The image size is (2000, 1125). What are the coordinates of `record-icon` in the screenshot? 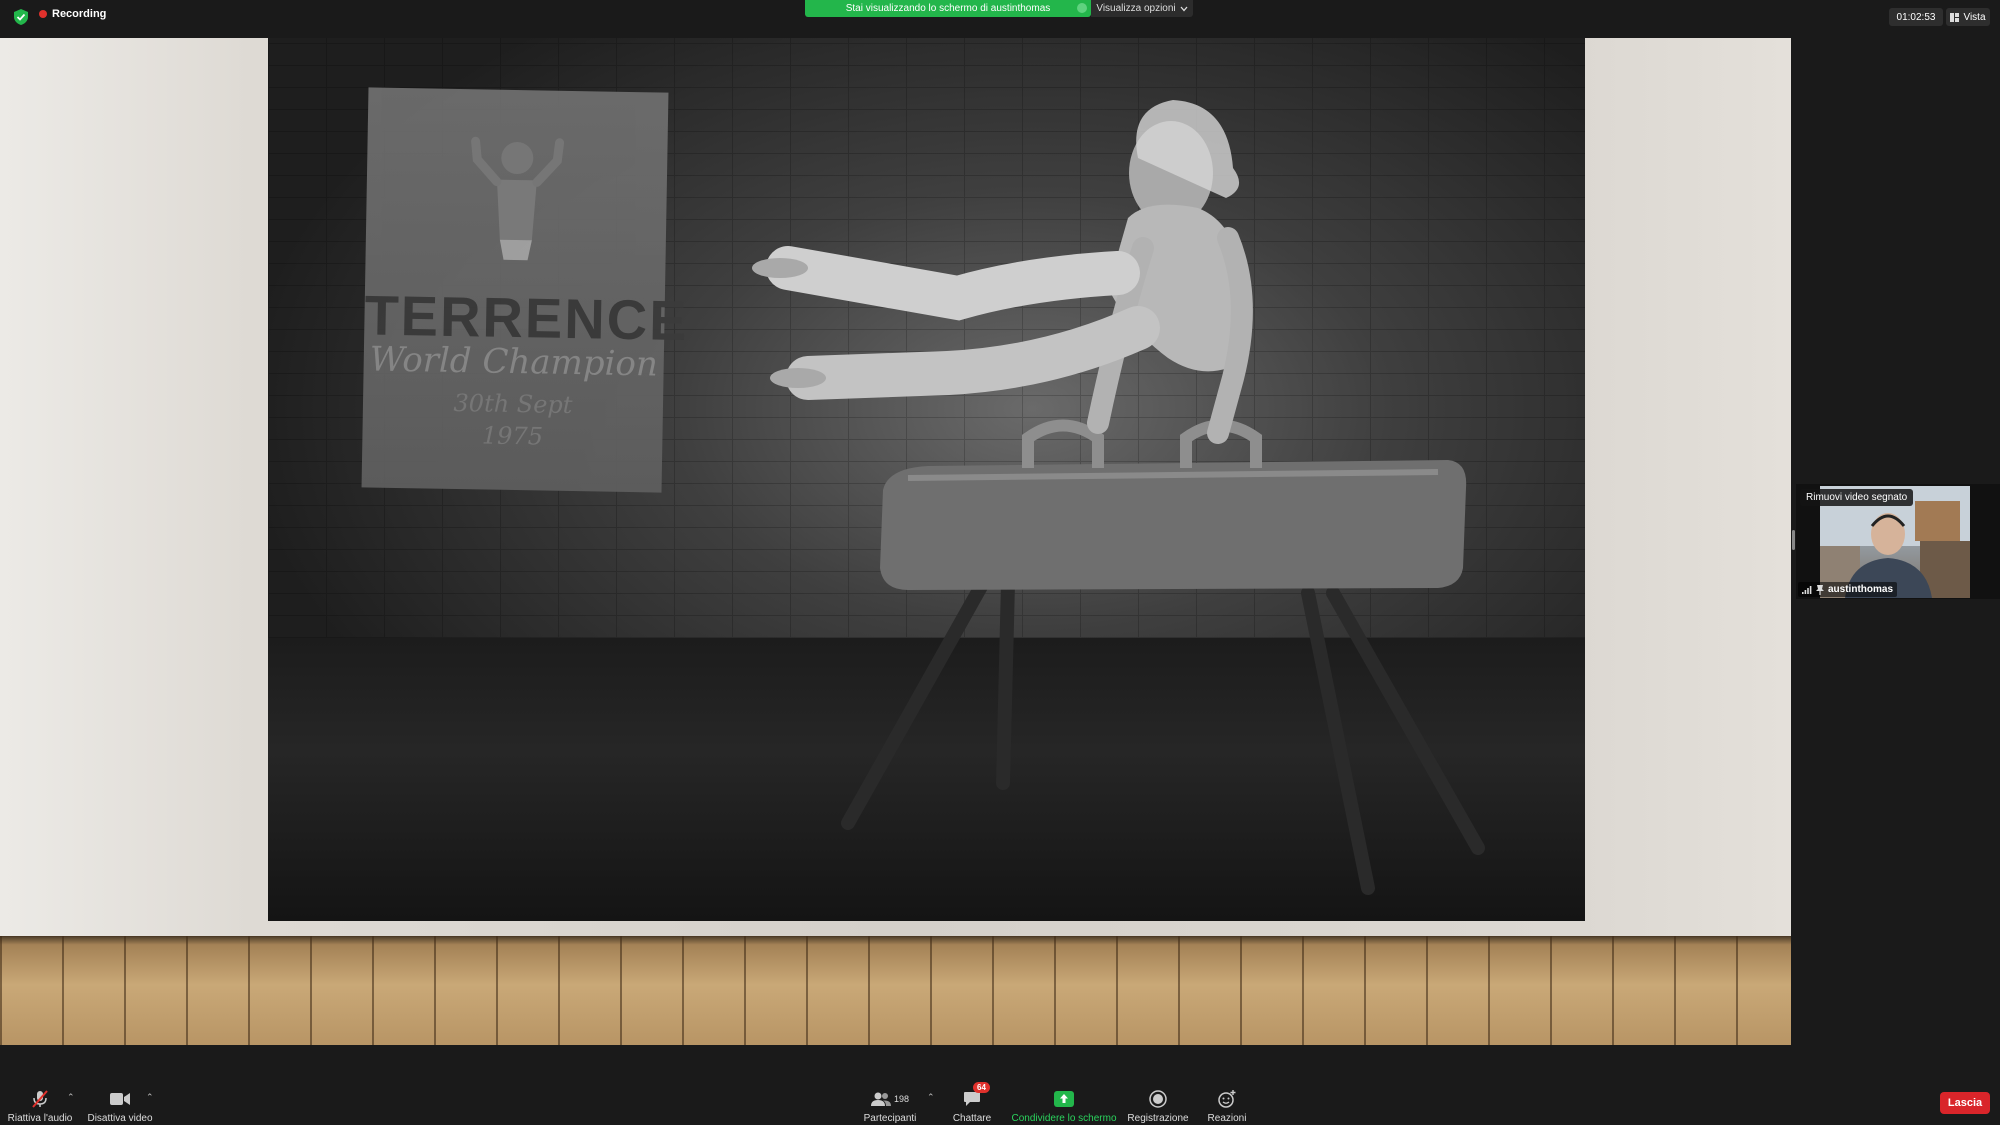 It's located at (1158, 1099).